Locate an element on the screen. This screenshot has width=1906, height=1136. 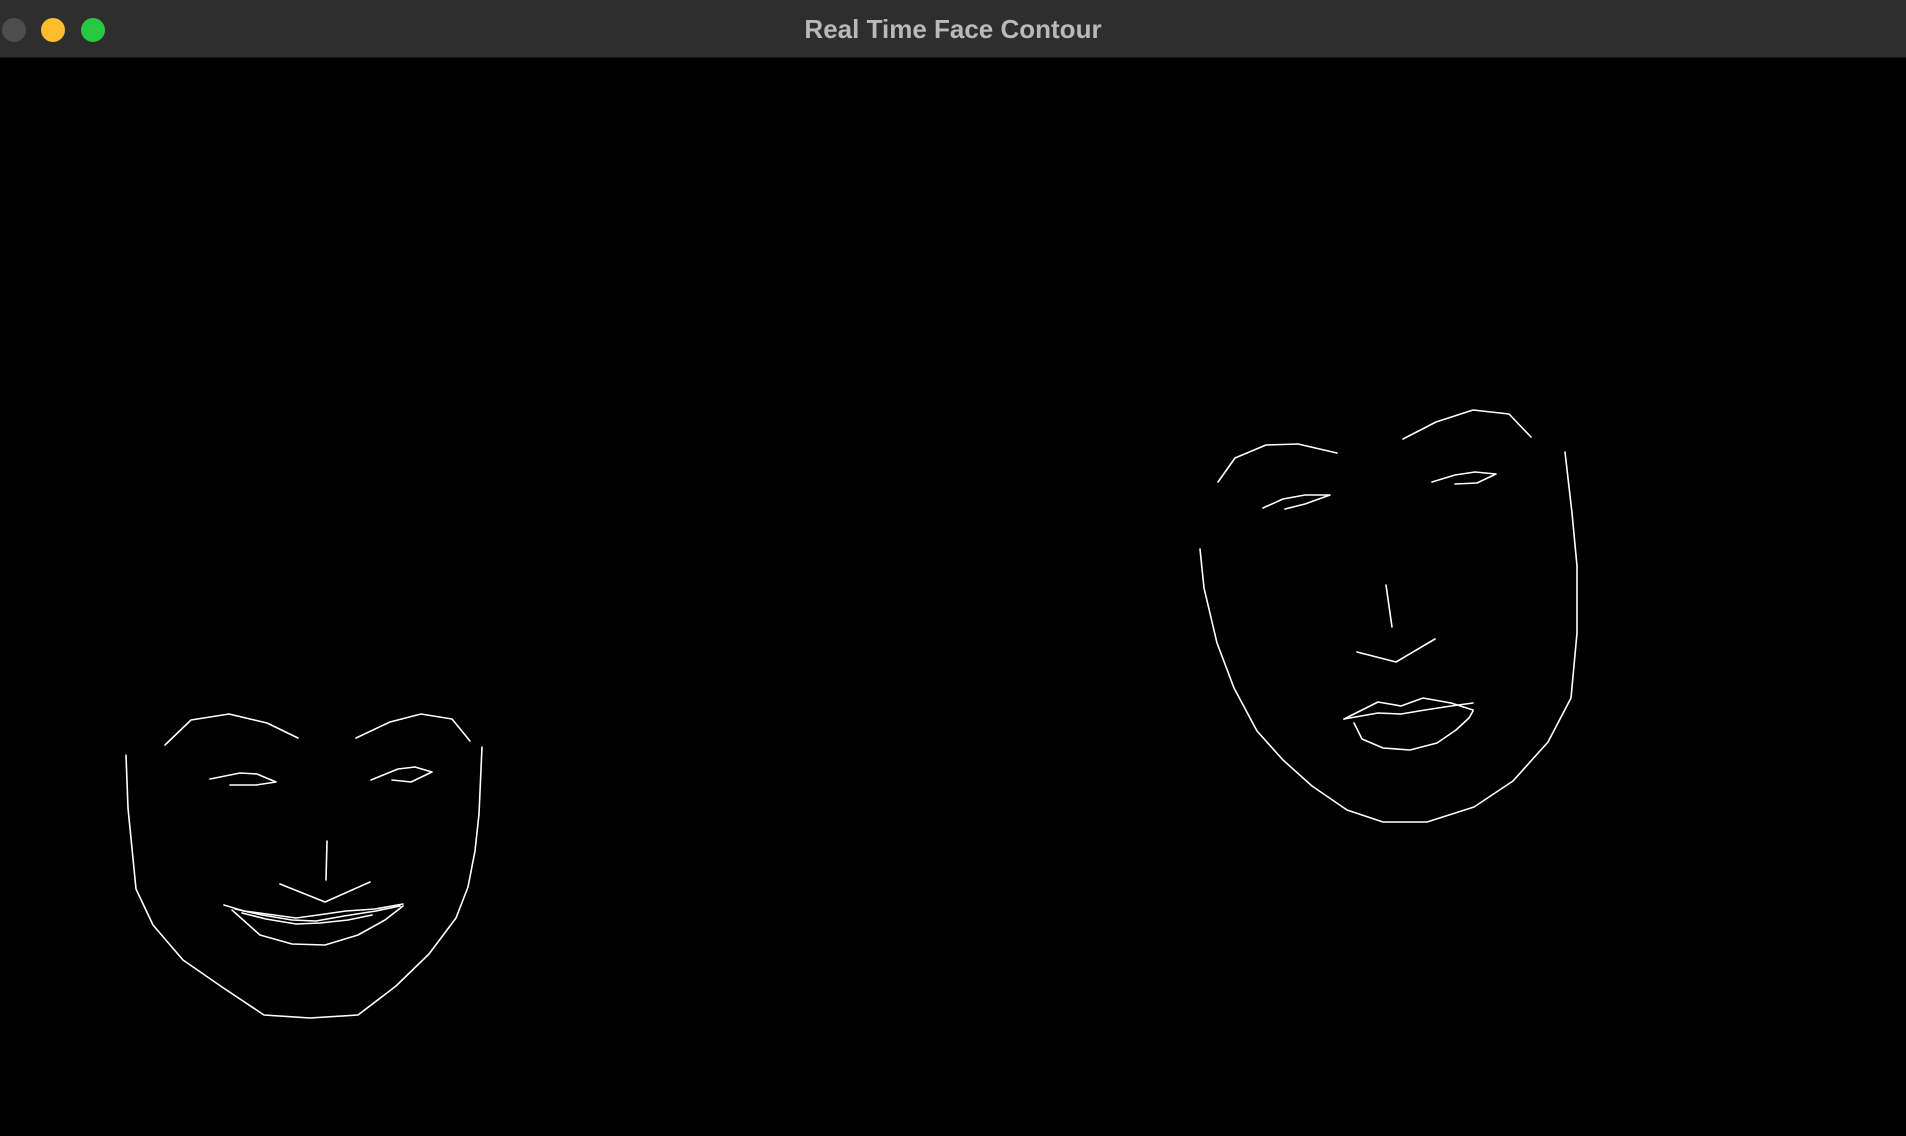
window-title: Real Time Face Contour is located at coordinates (953, 29).